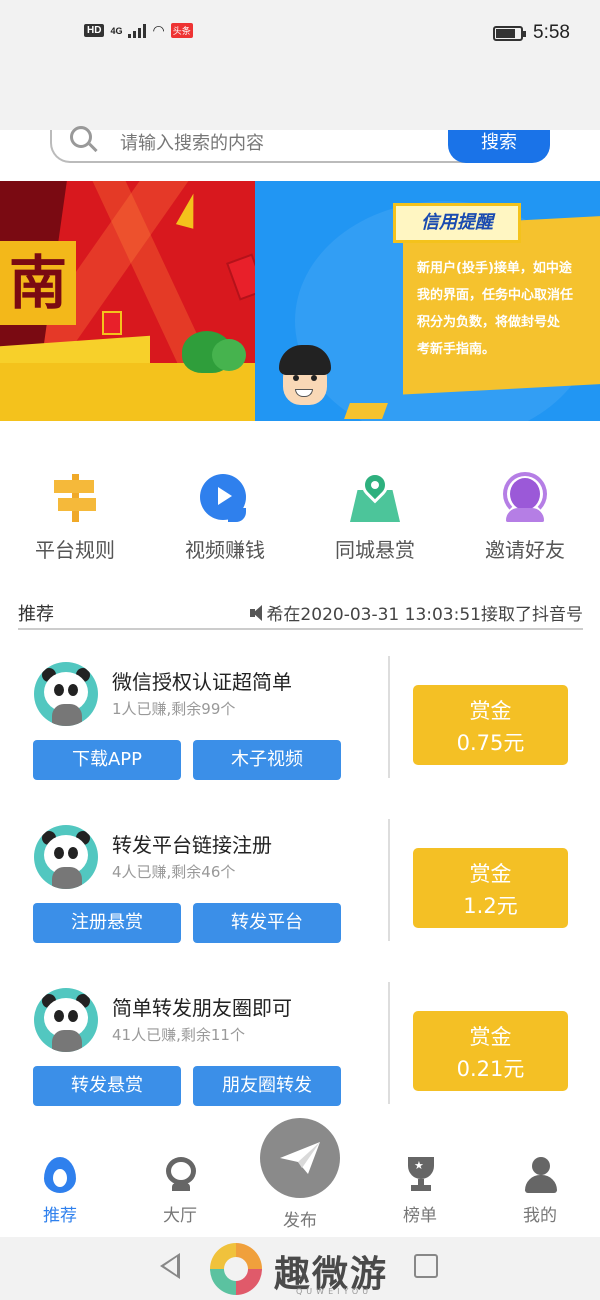 The image size is (600, 1300). What do you see at coordinates (127, 301) in the screenshot?
I see `banner-guide-slide: 南` at bounding box center [127, 301].